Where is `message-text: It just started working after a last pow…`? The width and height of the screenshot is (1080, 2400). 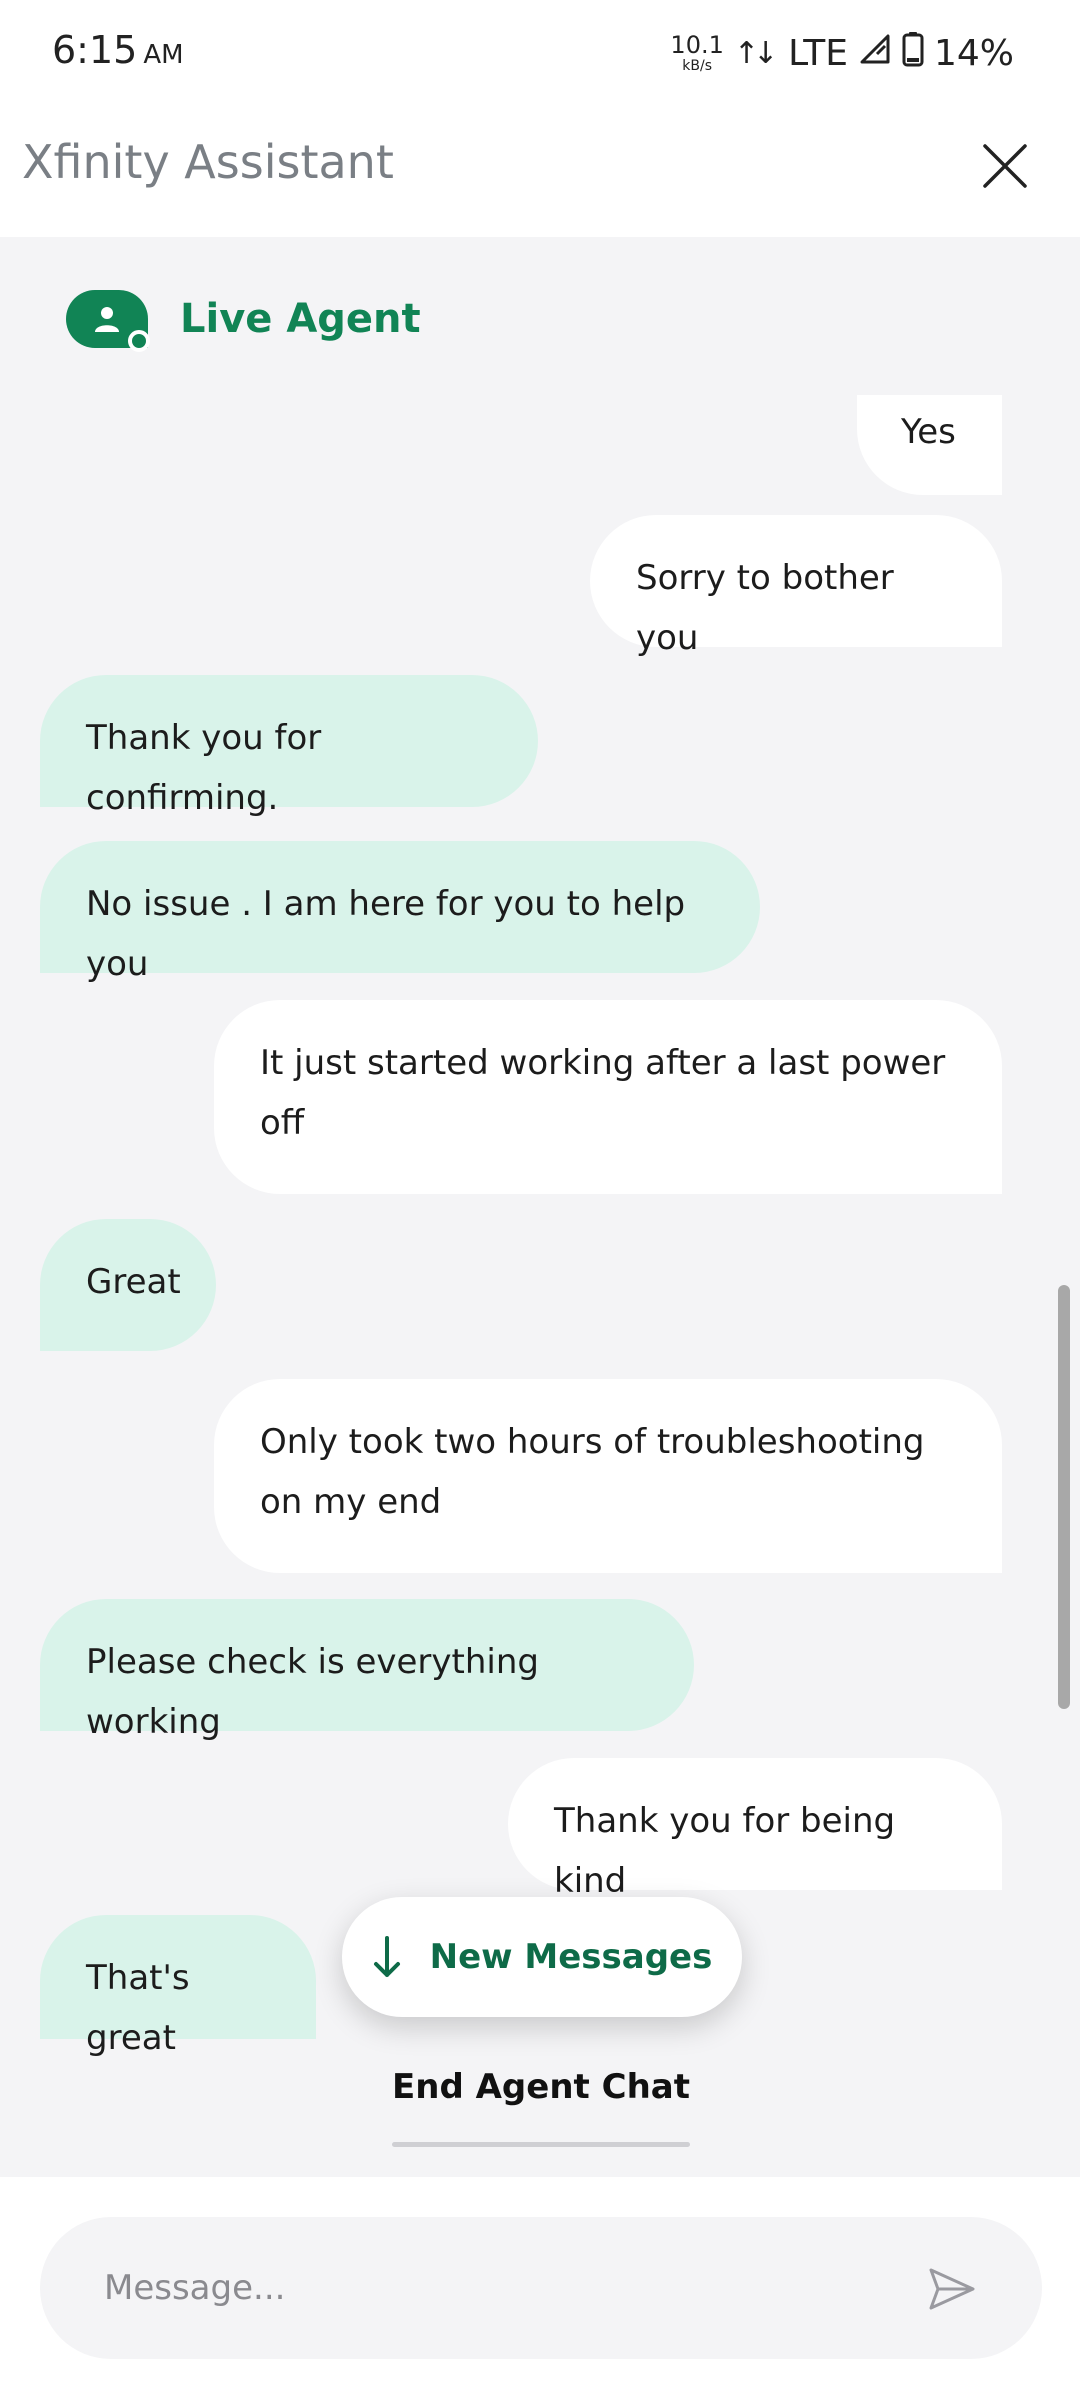
message-text: It just started working after a last pow… is located at coordinates (603, 1093).